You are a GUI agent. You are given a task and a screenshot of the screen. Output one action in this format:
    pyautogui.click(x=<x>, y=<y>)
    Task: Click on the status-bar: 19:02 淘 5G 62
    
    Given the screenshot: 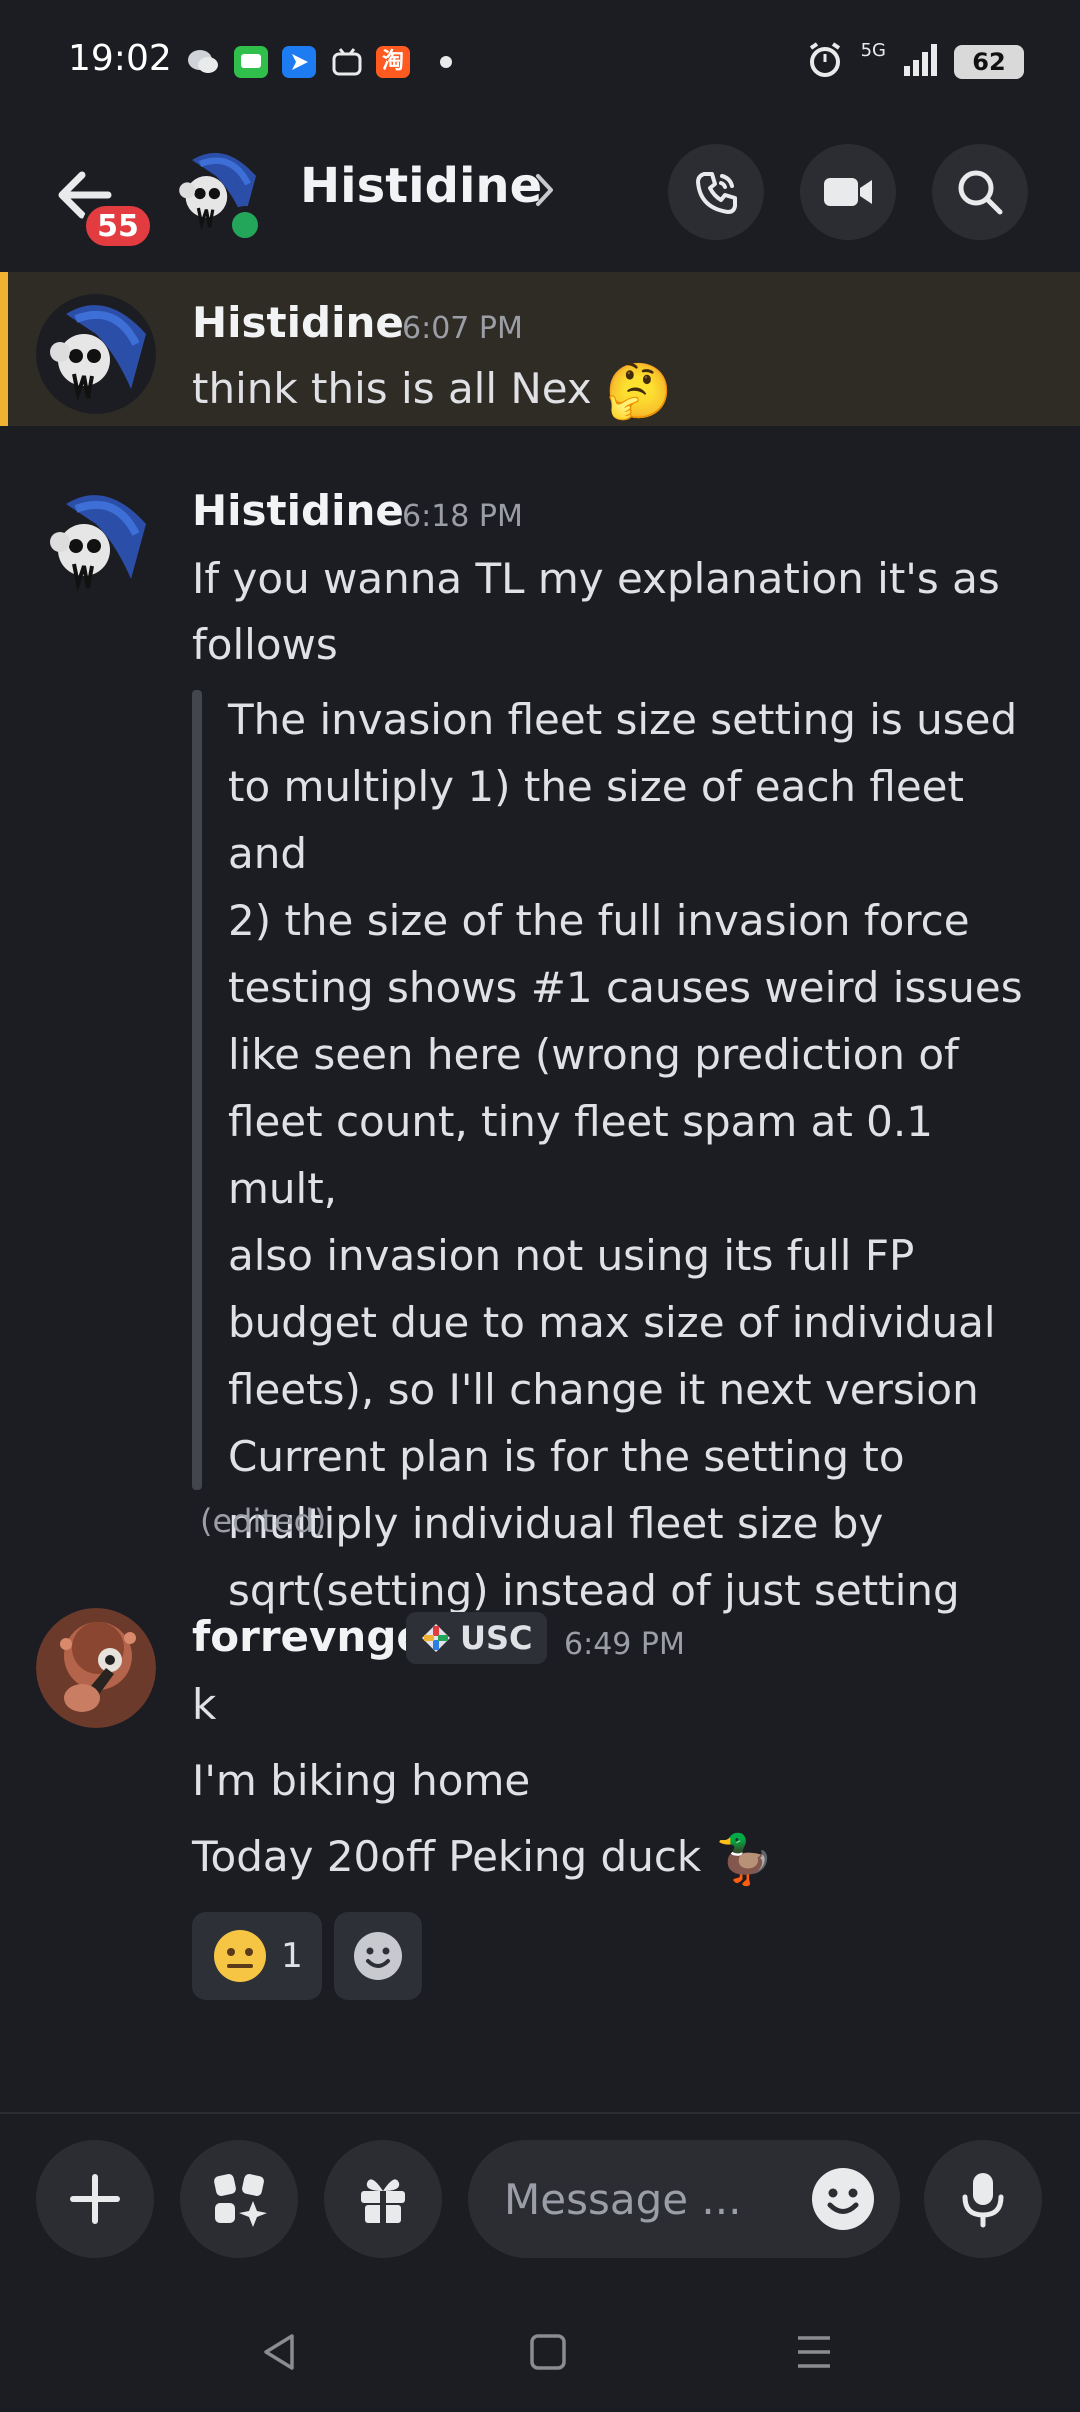 What is the action you would take?
    pyautogui.click(x=540, y=60)
    